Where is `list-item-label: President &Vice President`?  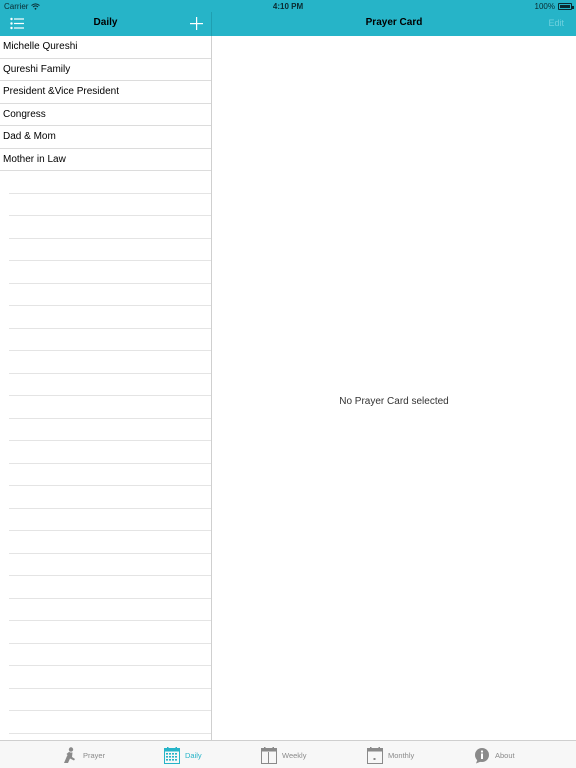 list-item-label: President &Vice President is located at coordinates (61, 91).